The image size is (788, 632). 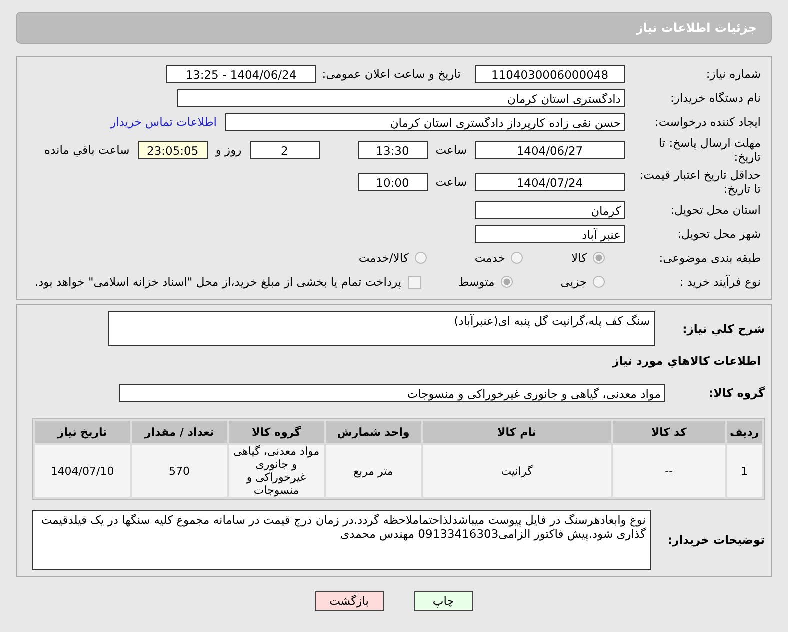 I want to click on checkbox, so click(x=414, y=282).